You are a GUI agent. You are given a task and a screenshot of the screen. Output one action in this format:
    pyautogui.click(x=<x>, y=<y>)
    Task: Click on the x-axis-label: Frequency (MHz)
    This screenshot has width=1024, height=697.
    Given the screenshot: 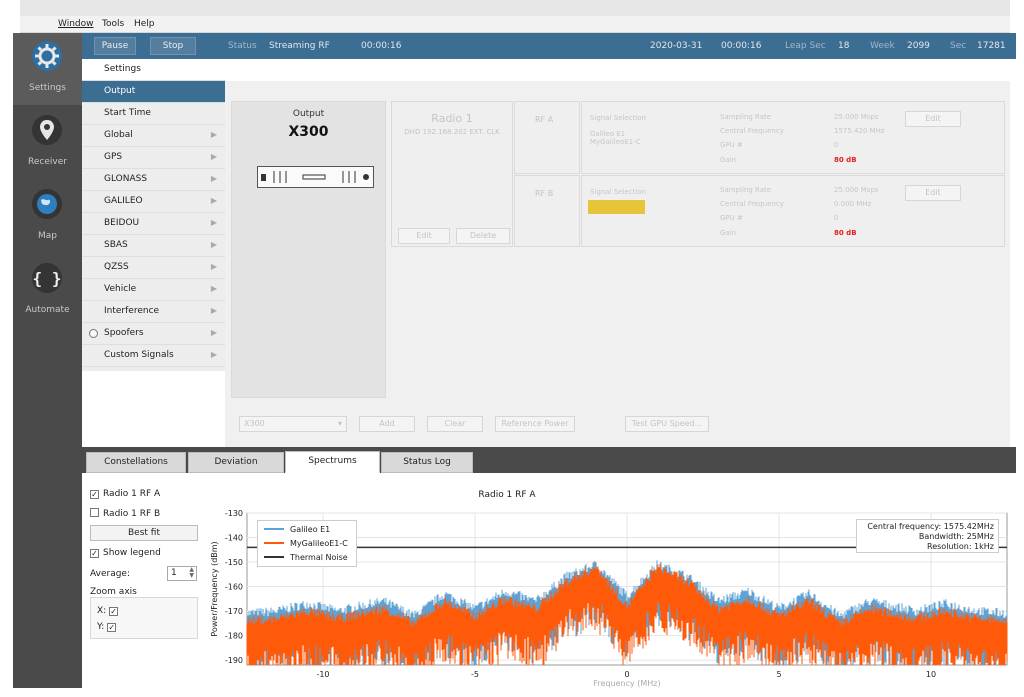 What is the action you would take?
    pyautogui.click(x=626, y=683)
    